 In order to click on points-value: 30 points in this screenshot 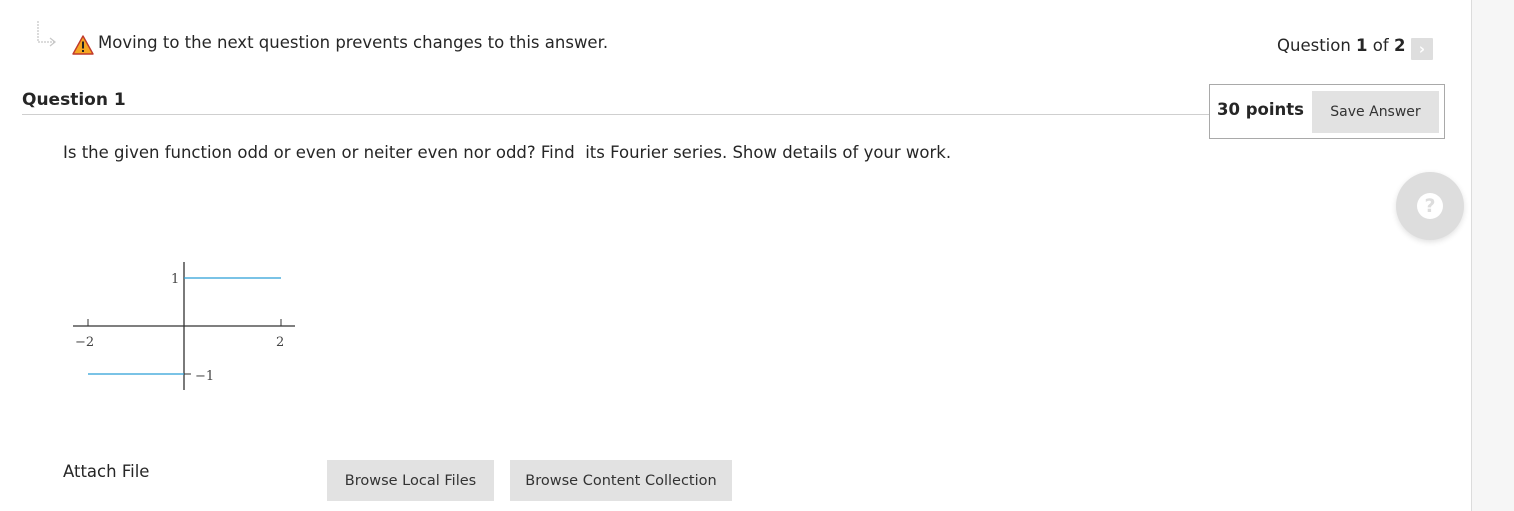, I will do `click(1260, 109)`.